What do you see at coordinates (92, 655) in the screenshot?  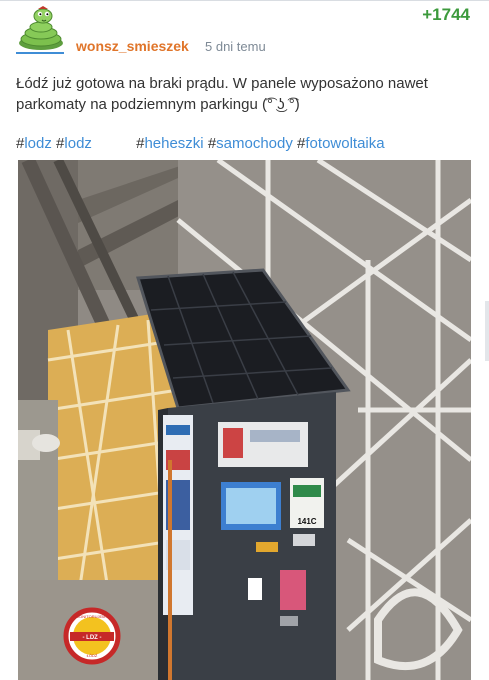 I see `svg-text: ŁÓDŹ` at bounding box center [92, 655].